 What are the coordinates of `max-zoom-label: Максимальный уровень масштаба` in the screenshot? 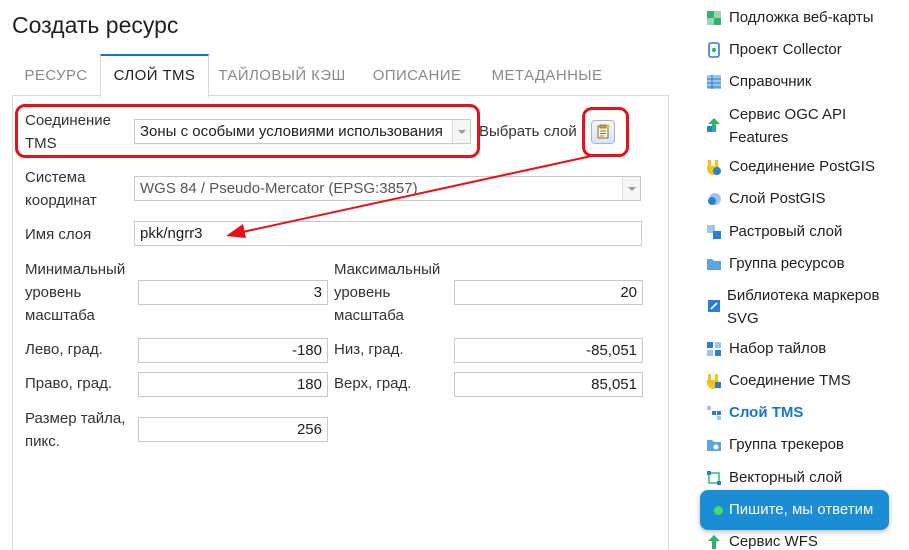 It's located at (387, 292).